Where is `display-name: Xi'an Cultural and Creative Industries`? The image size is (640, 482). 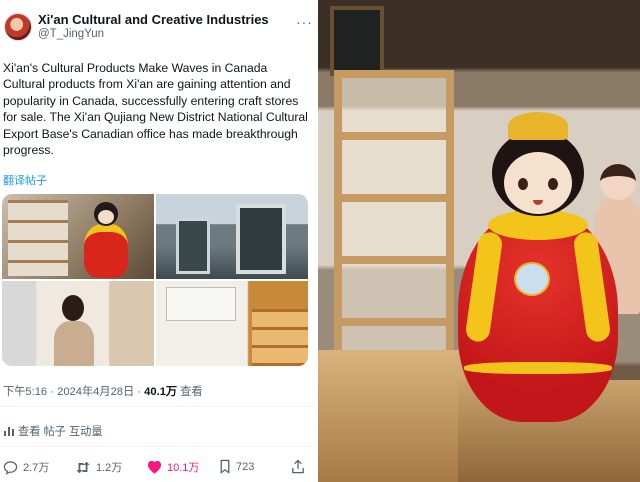
display-name: Xi'an Cultural and Creative Industries is located at coordinates (153, 19).